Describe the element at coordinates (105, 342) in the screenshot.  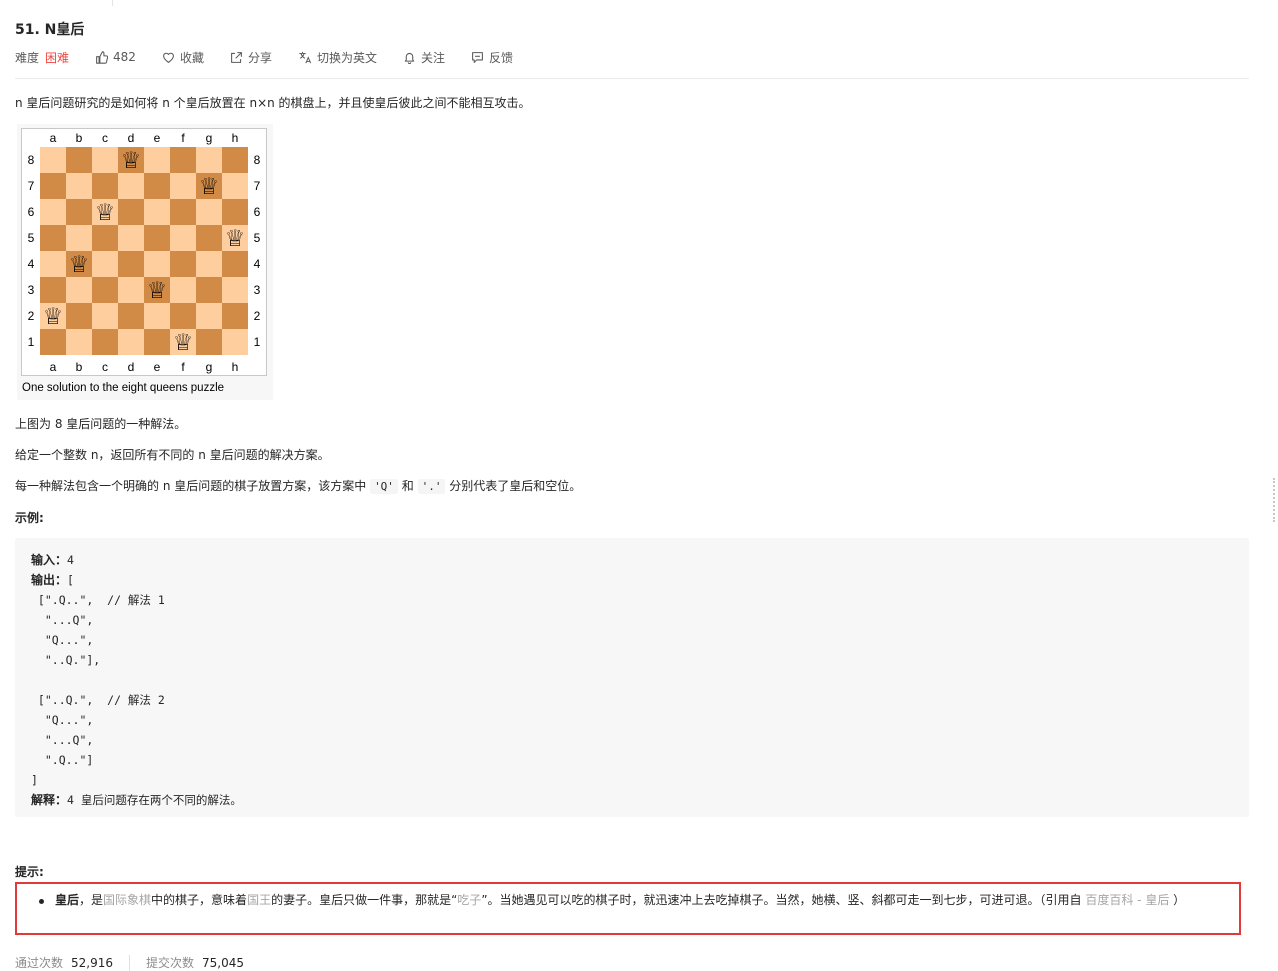
I see `square-c1` at that location.